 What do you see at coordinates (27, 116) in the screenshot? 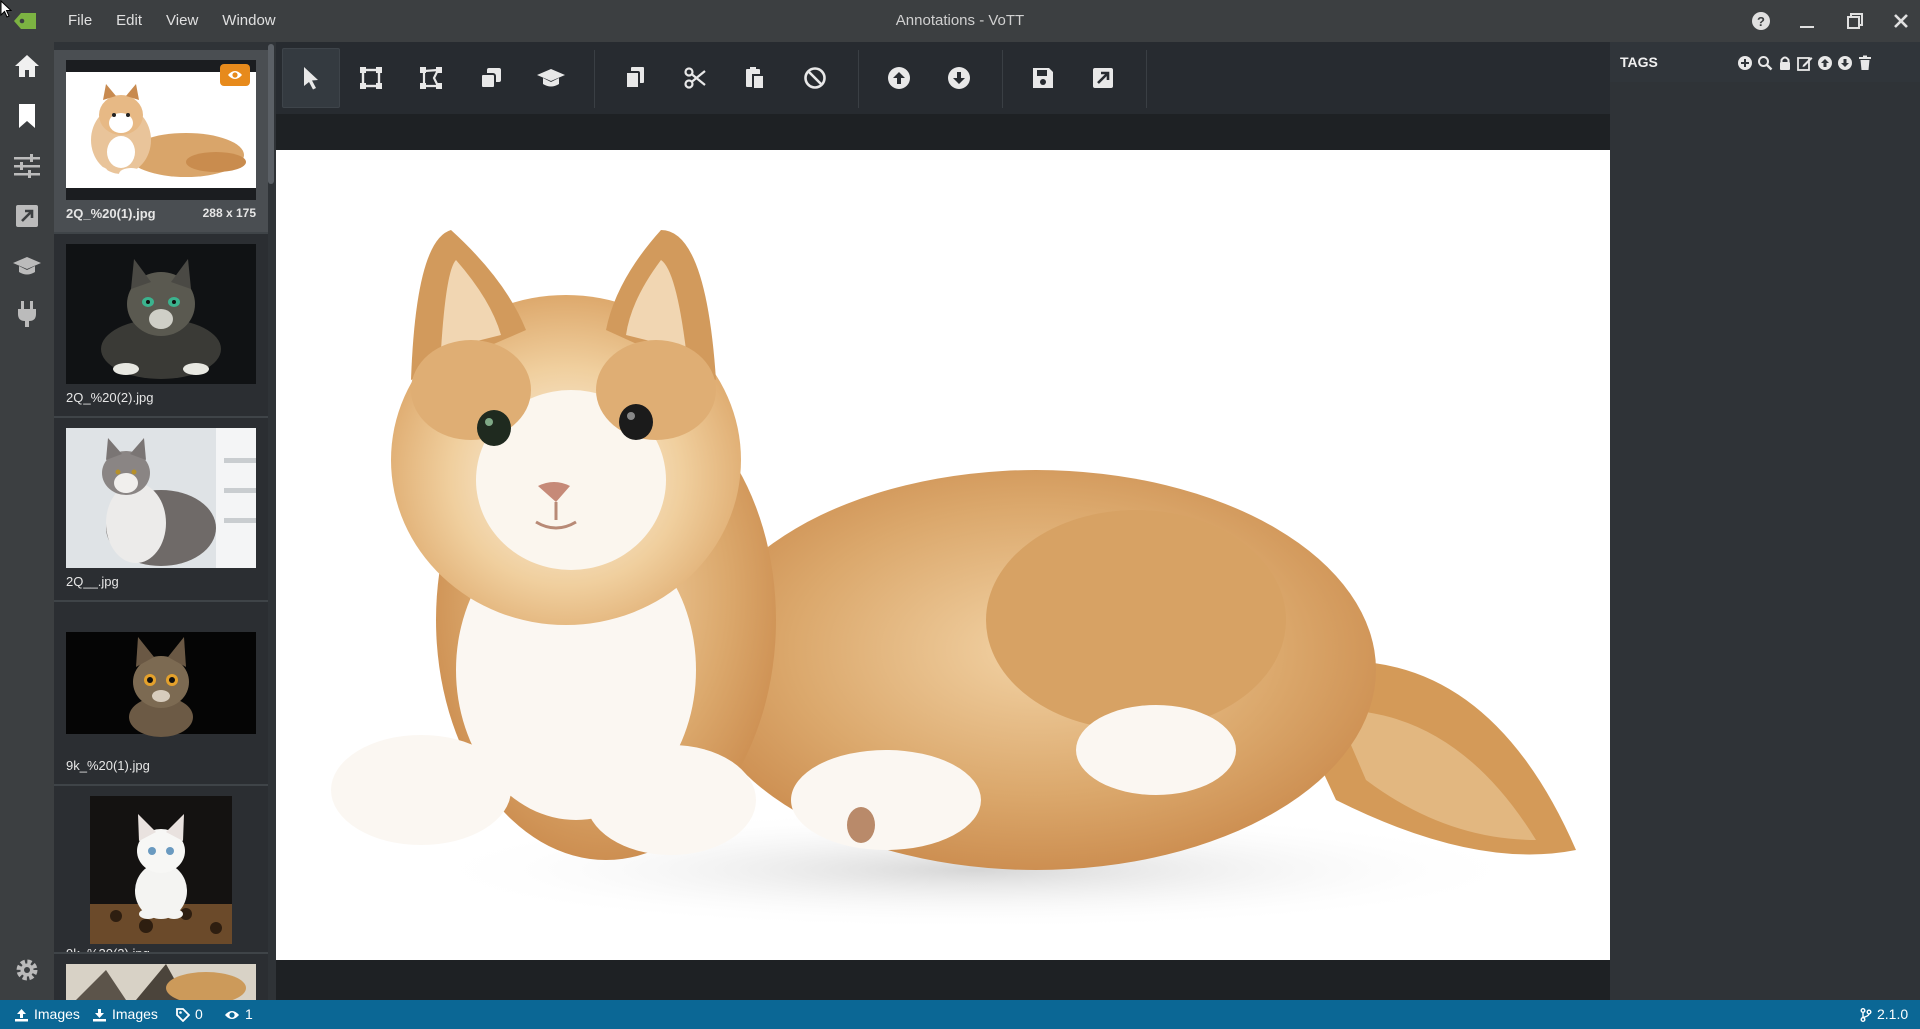
I see `bookmark-icon` at bounding box center [27, 116].